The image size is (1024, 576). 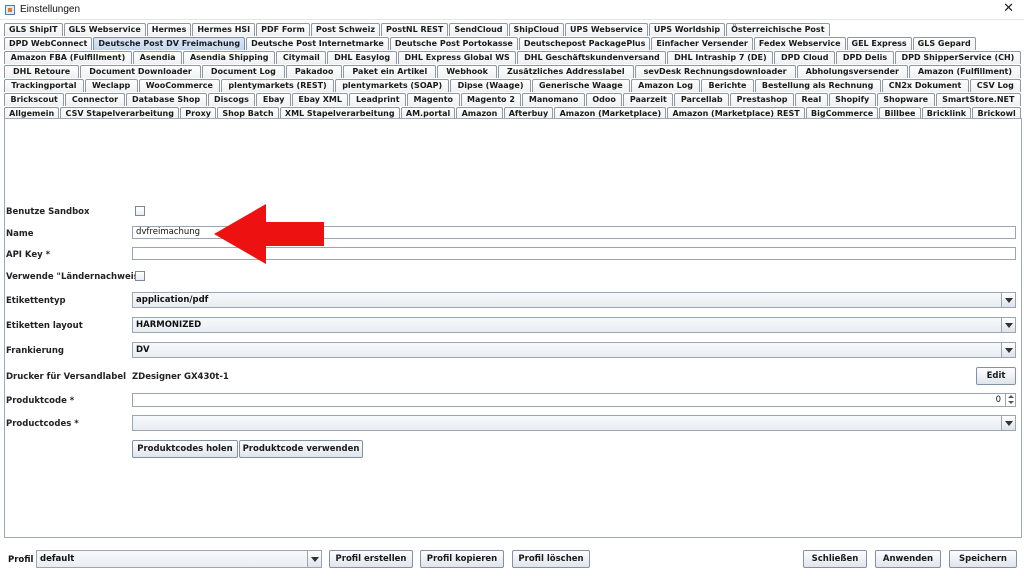 What do you see at coordinates (965, 71) in the screenshot?
I see `tab-amazon-fulfillment: Amazon (Fulfillment)` at bounding box center [965, 71].